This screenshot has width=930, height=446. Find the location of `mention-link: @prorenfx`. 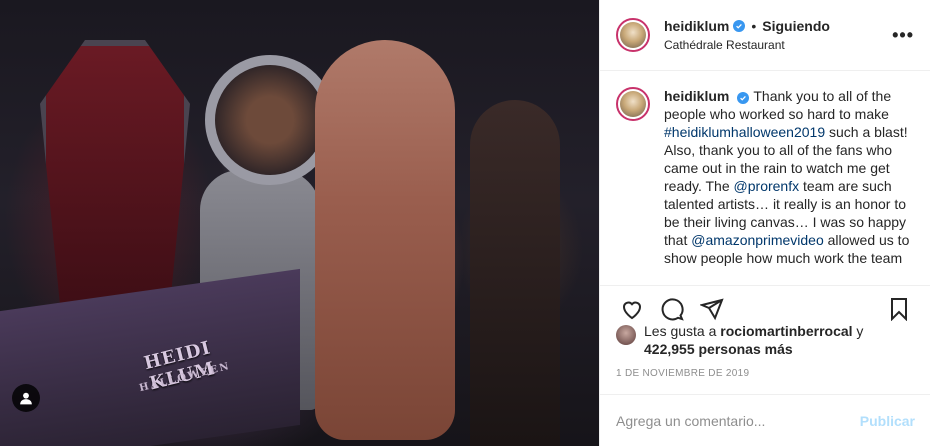

mention-link: @prorenfx is located at coordinates (767, 186).